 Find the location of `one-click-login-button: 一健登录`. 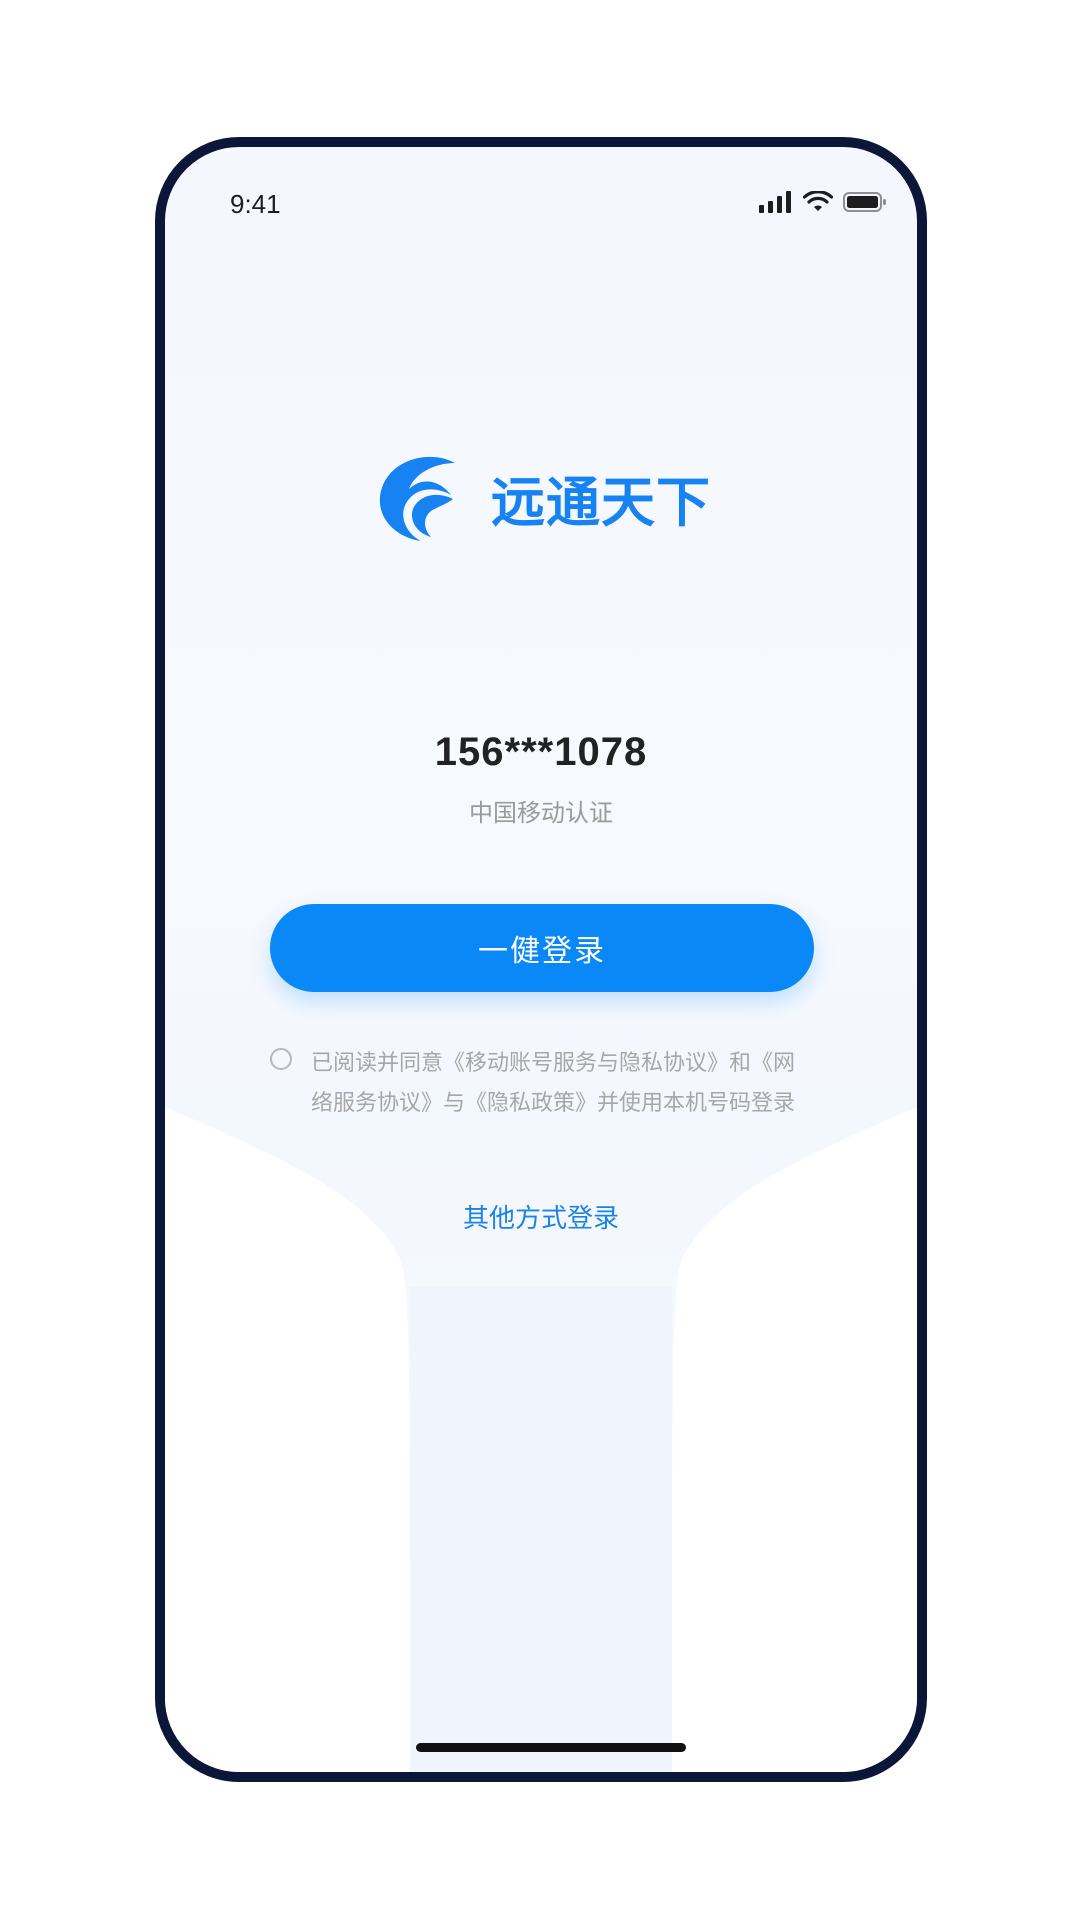

one-click-login-button: 一健登录 is located at coordinates (542, 948).